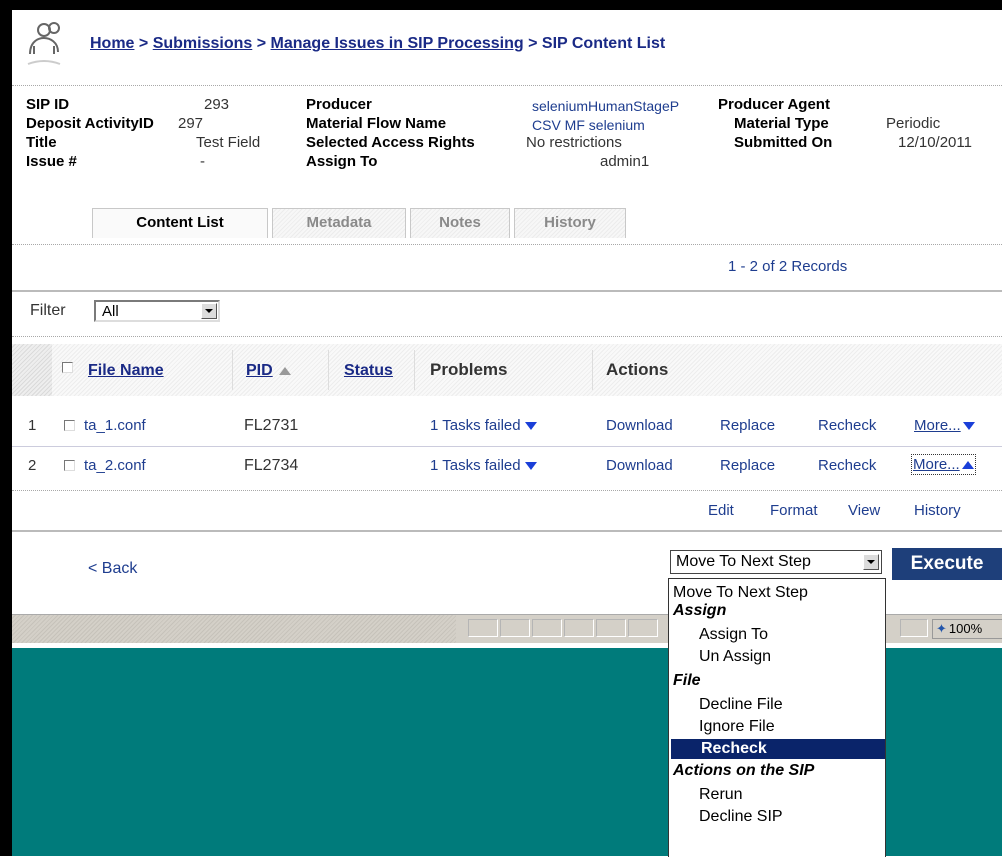  Describe the element at coordinates (67, 367) in the screenshot. I see `select-all-checkbox` at that location.